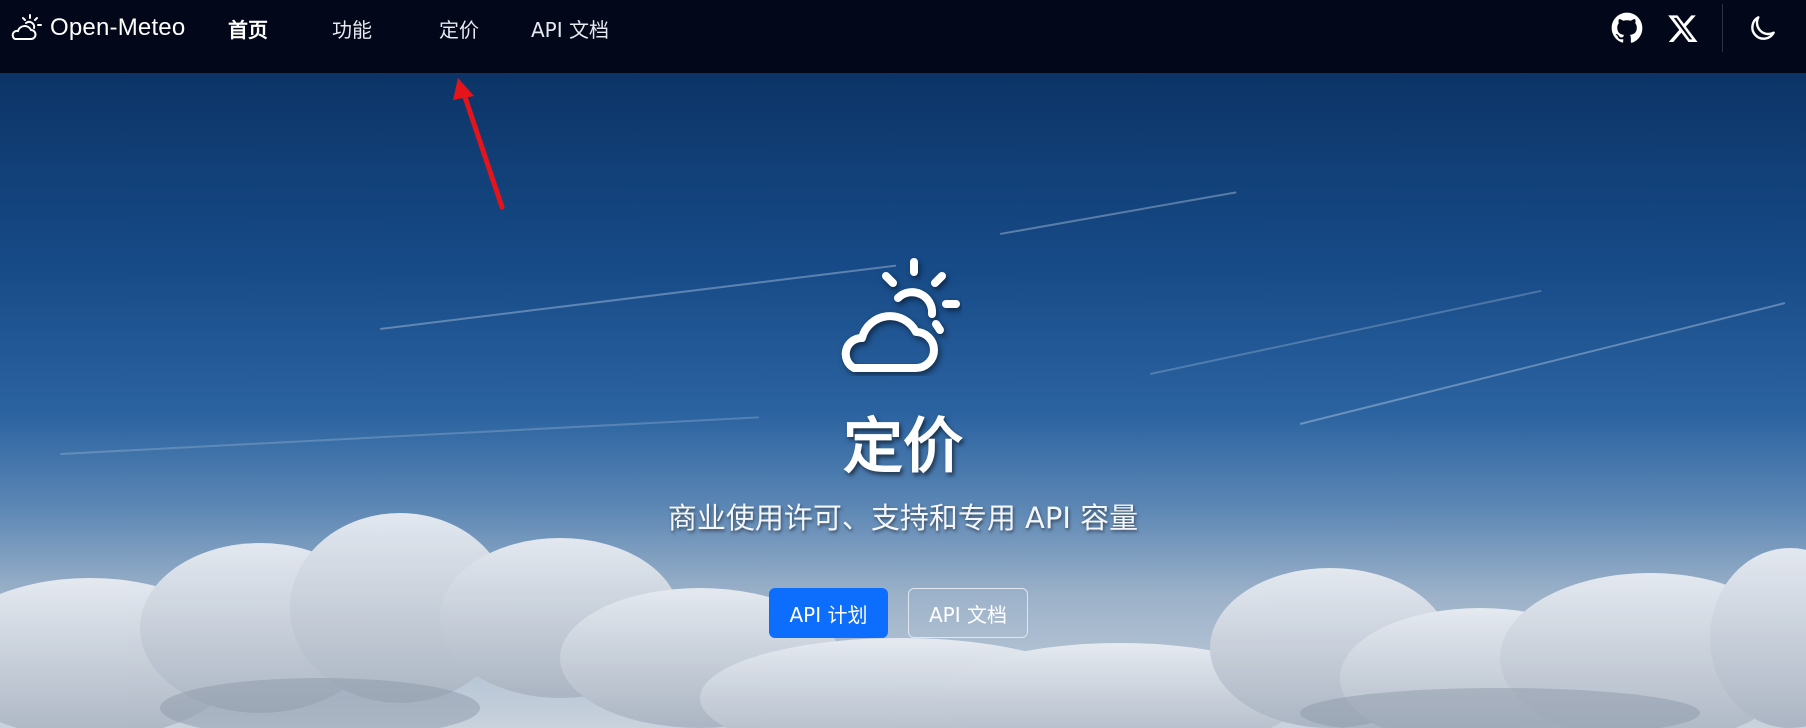 This screenshot has height=728, width=1806. Describe the element at coordinates (900, 315) in the screenshot. I see `cloud-sun-icon` at that location.